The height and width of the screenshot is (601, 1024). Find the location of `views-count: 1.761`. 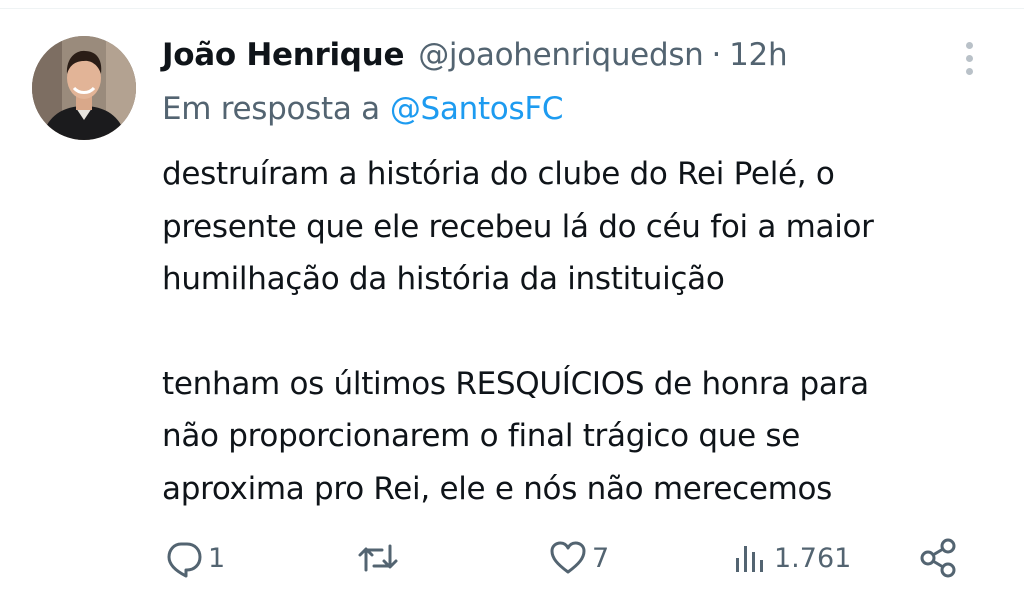

views-count: 1.761 is located at coordinates (813, 558).